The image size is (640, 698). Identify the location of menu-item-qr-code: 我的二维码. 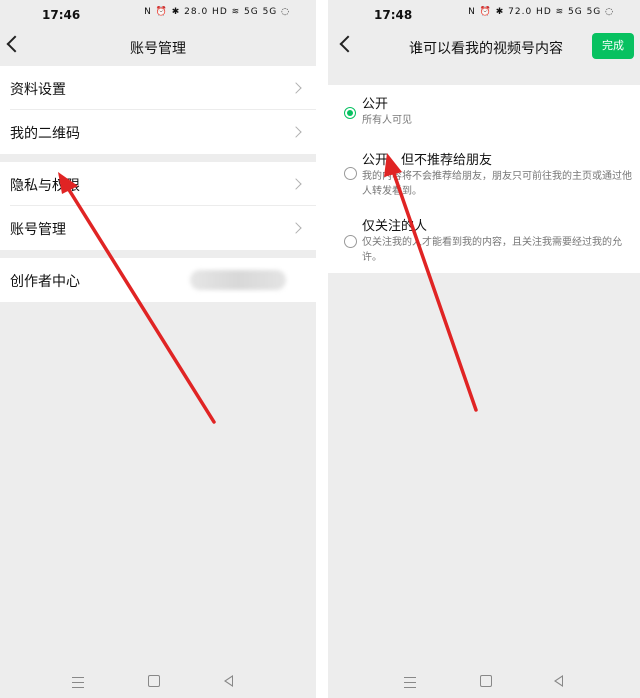
(158, 132).